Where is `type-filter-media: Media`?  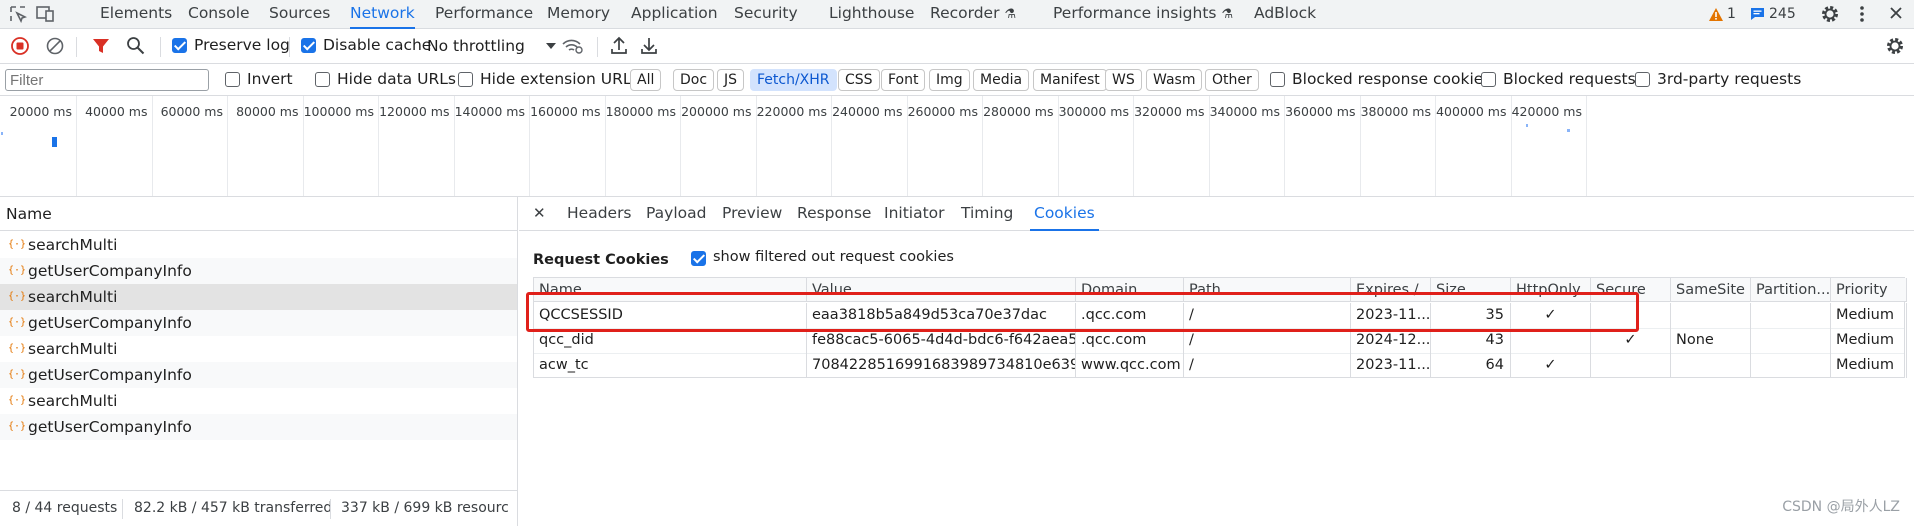
type-filter-media: Media is located at coordinates (1001, 80).